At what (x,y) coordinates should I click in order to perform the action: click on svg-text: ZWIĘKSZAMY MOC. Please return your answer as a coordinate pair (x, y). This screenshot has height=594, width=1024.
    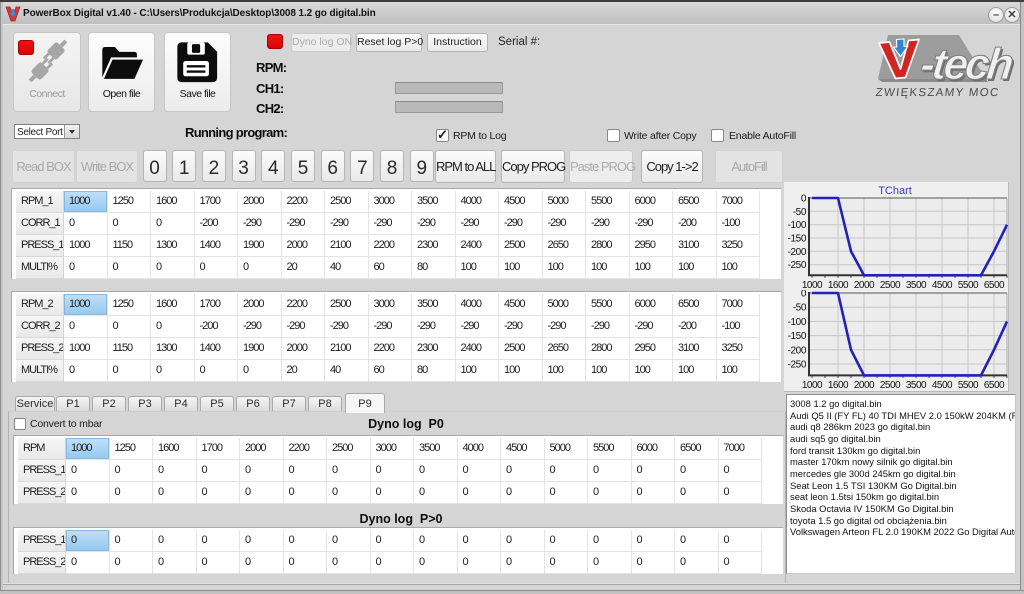
    Looking at the image, I should click on (937, 93).